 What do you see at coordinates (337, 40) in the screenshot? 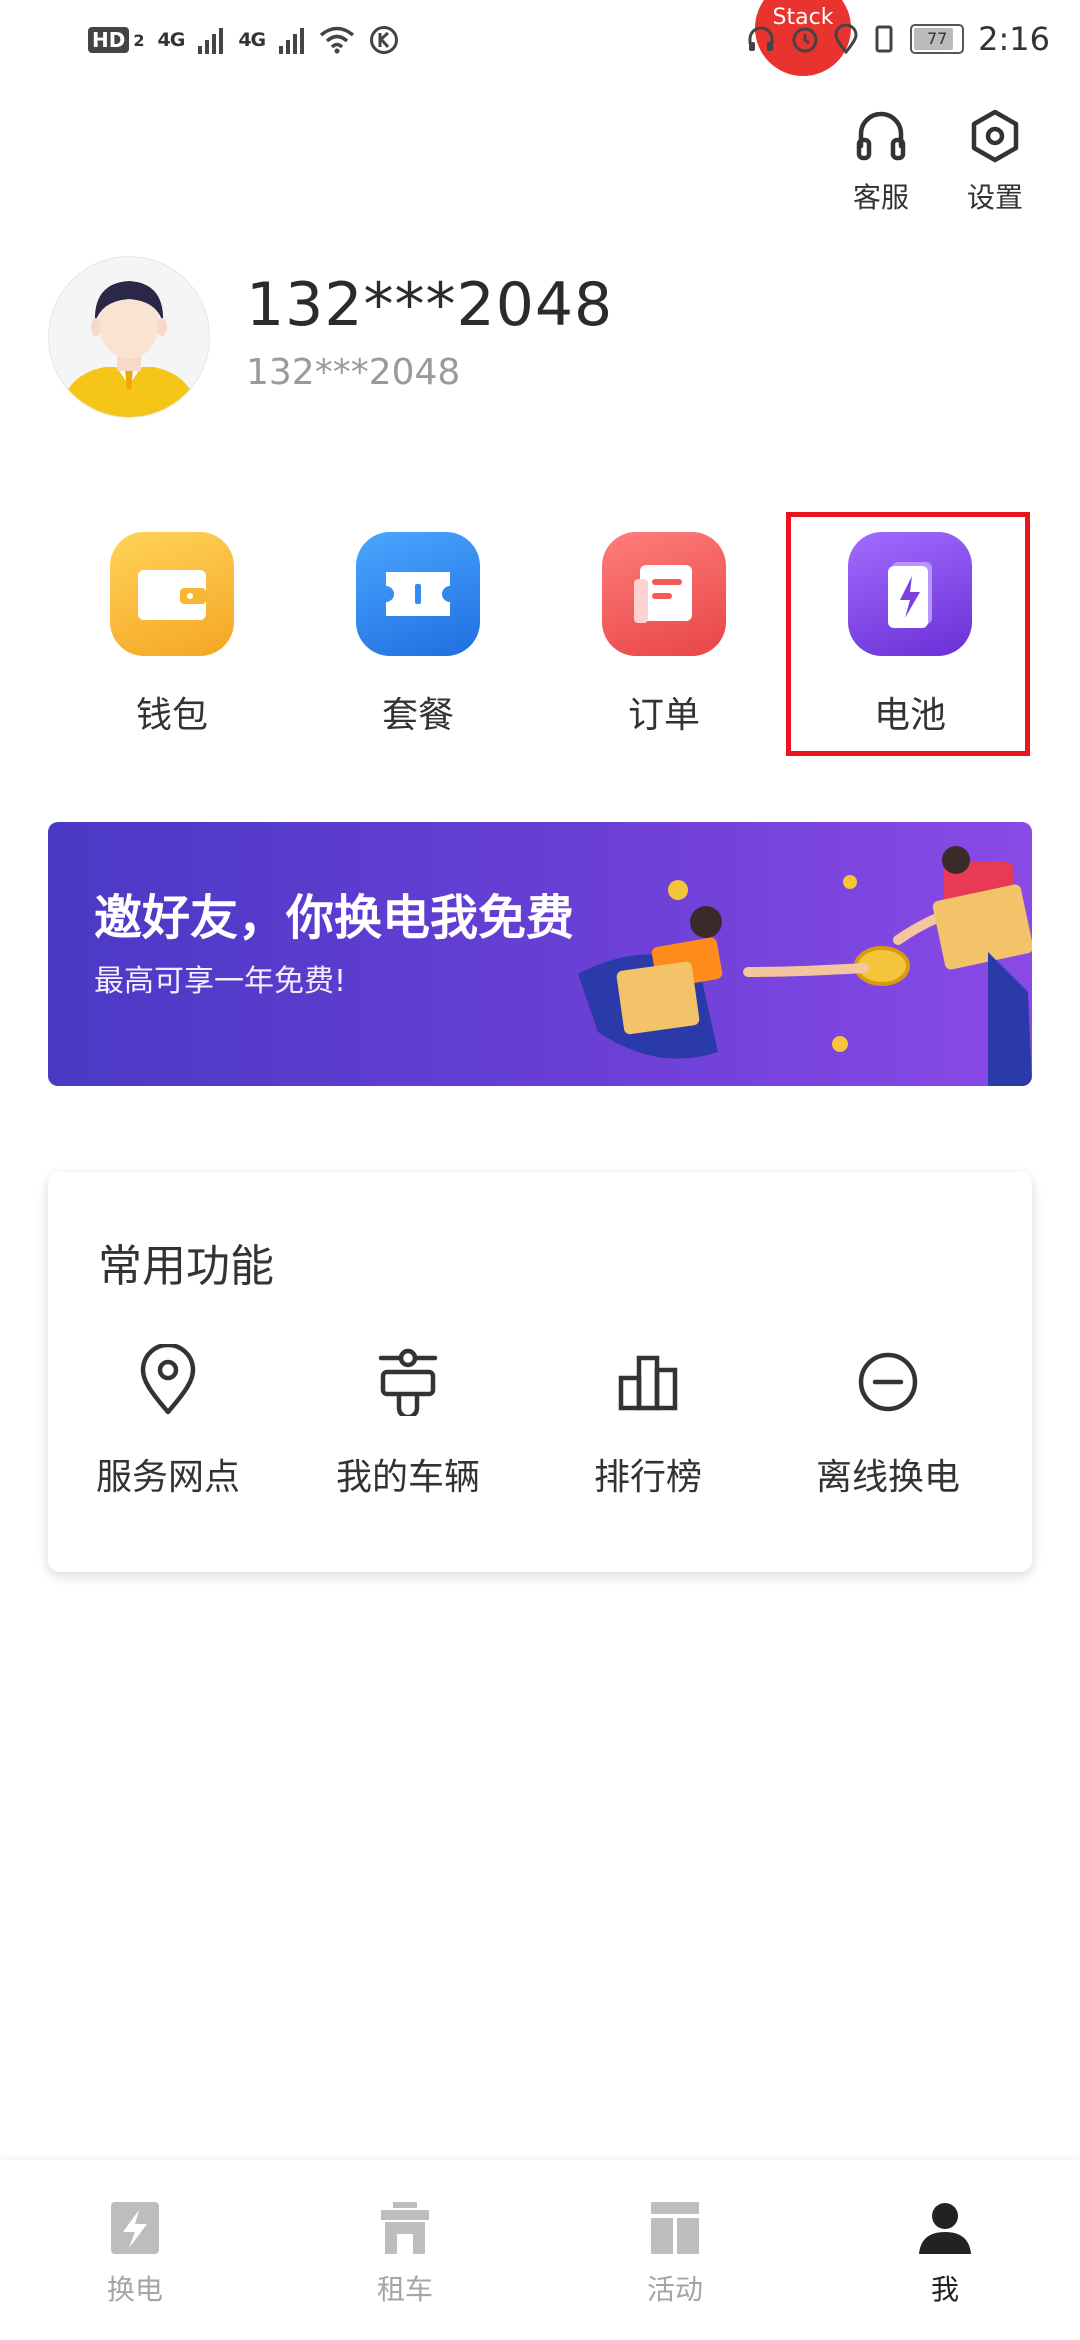
I see `wifi-icon` at bounding box center [337, 40].